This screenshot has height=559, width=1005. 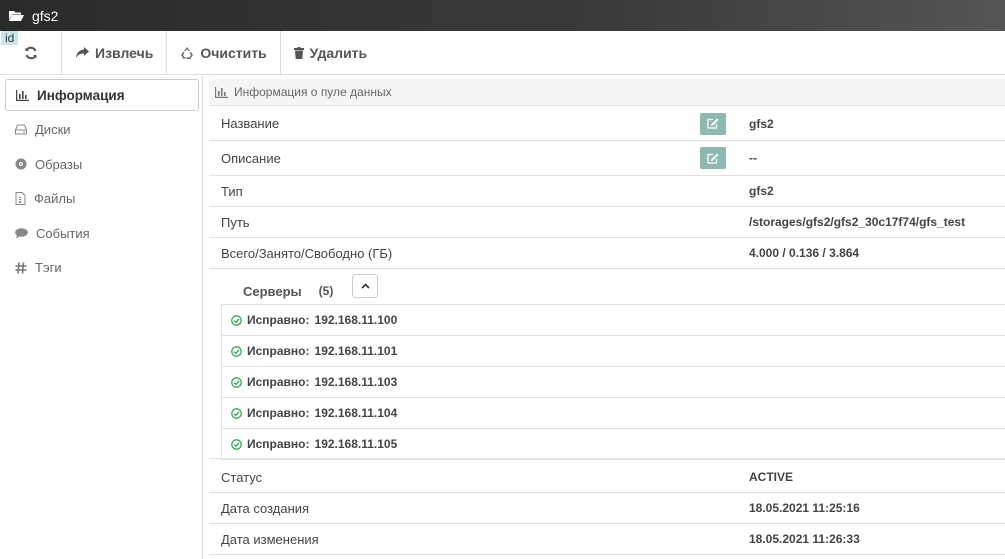 What do you see at coordinates (326, 291) in the screenshot?
I see `servers-count: (5)` at bounding box center [326, 291].